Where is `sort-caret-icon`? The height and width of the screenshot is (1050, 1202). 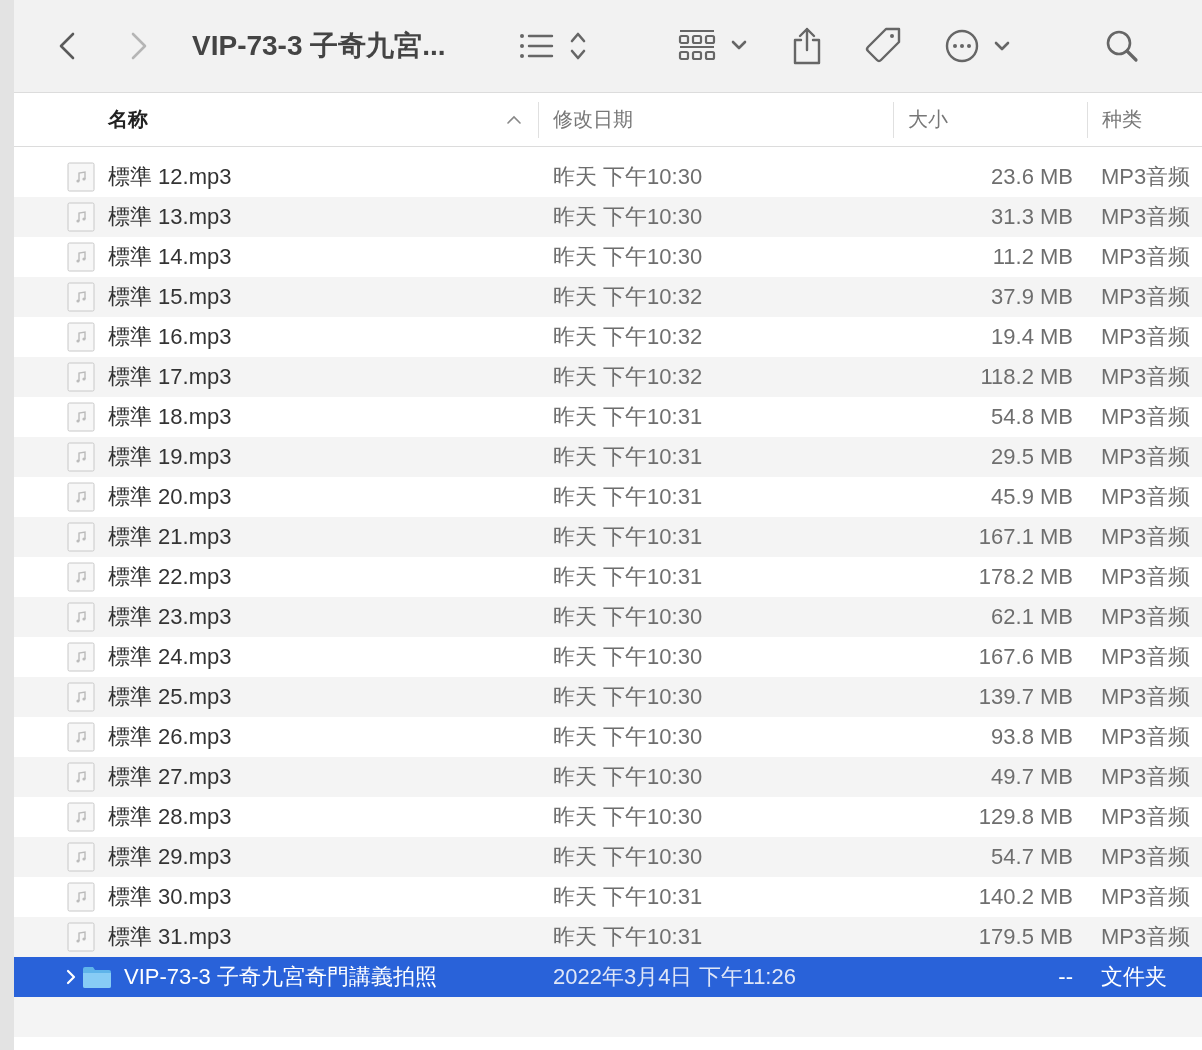 sort-caret-icon is located at coordinates (514, 119).